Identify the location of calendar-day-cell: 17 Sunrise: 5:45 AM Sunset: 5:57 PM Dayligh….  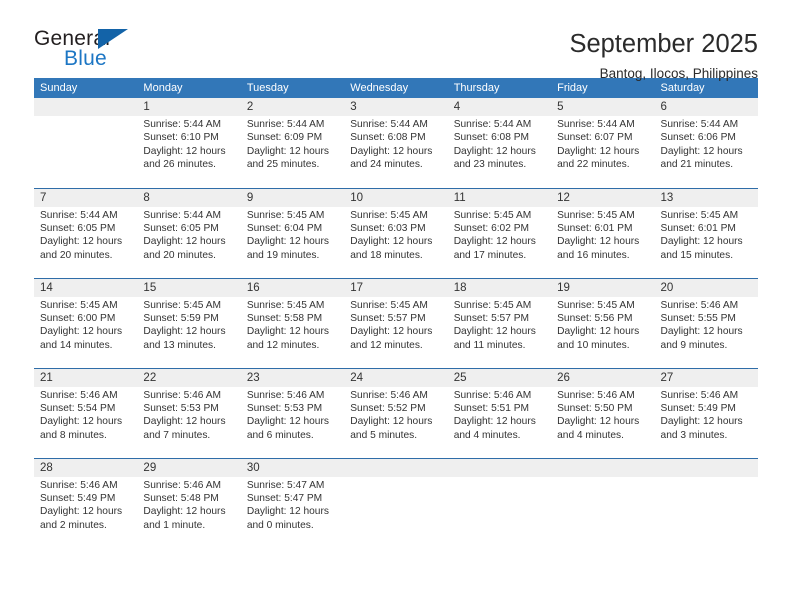
(396, 322).